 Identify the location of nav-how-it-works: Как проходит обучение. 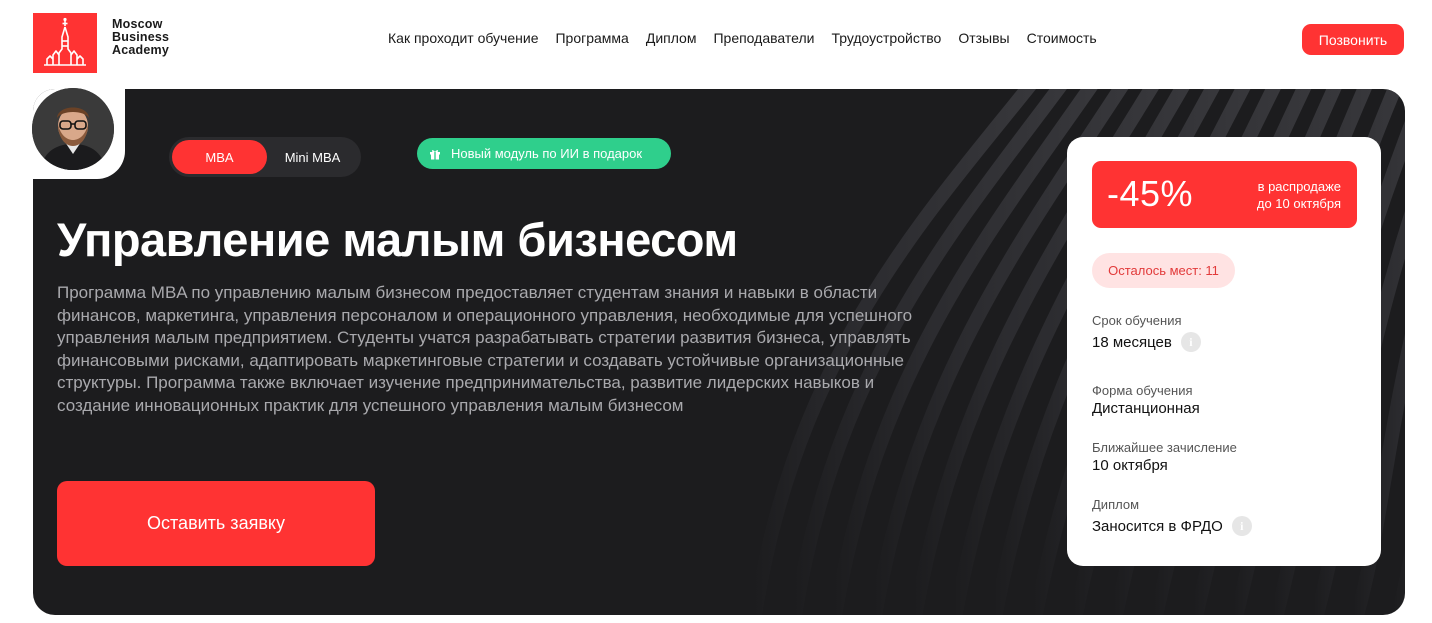
(463, 38).